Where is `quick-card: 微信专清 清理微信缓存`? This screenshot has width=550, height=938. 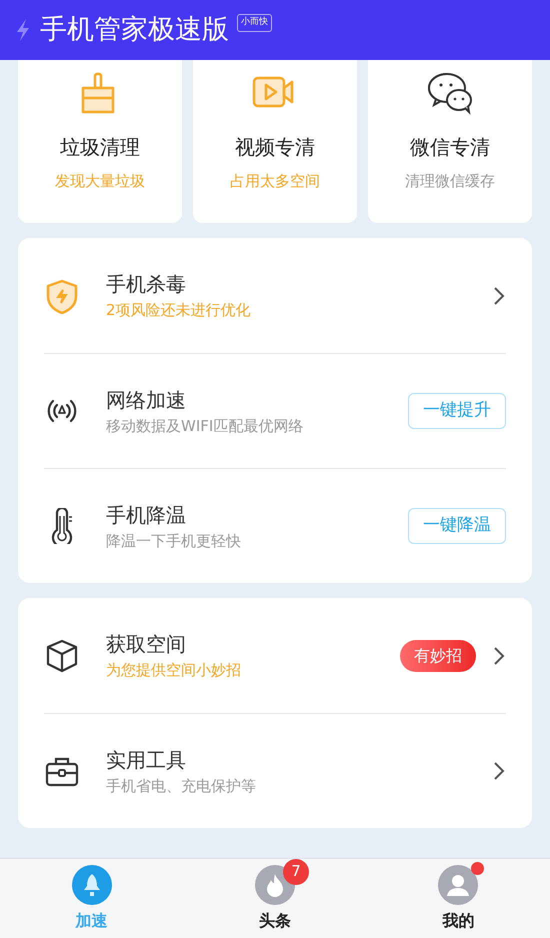
quick-card: 微信专清 清理微信缓存 is located at coordinates (450, 141).